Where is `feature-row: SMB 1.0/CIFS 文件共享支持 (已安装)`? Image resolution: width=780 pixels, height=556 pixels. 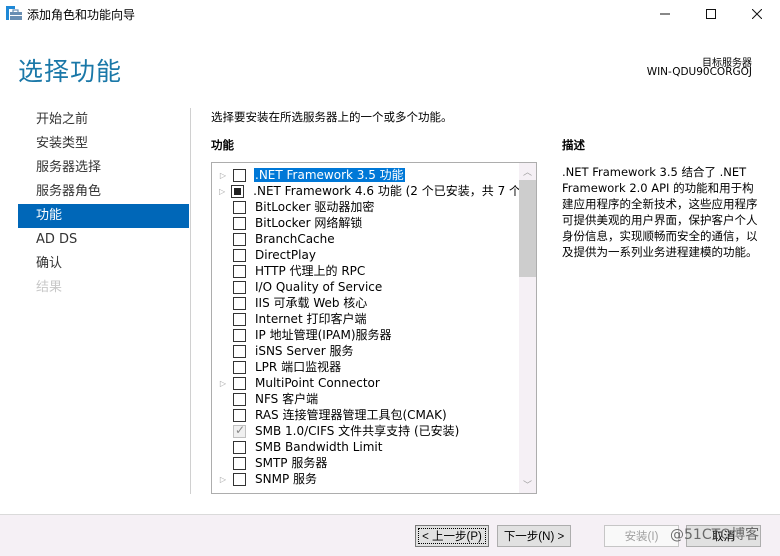 feature-row: SMB 1.0/CIFS 文件共享支持 (已安装) is located at coordinates (365, 431).